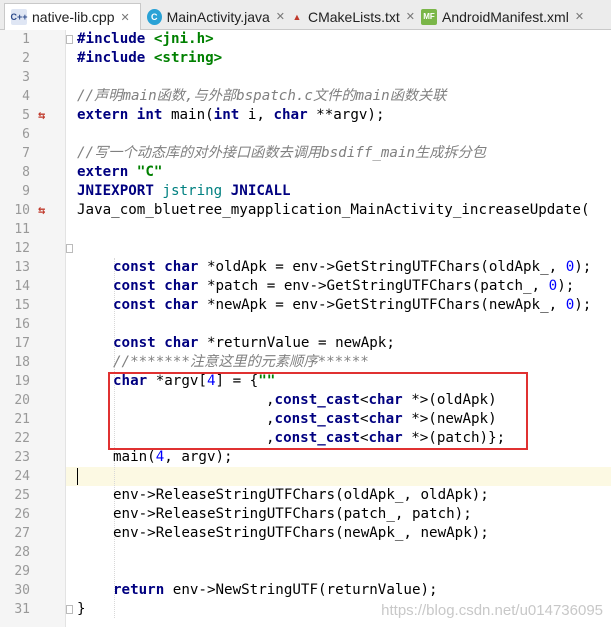 Image resolution: width=611 pixels, height=627 pixels. Describe the element at coordinates (275, 590) in the screenshot. I see `code-line-30: return env->NewStringUTF(returnValue);` at that location.